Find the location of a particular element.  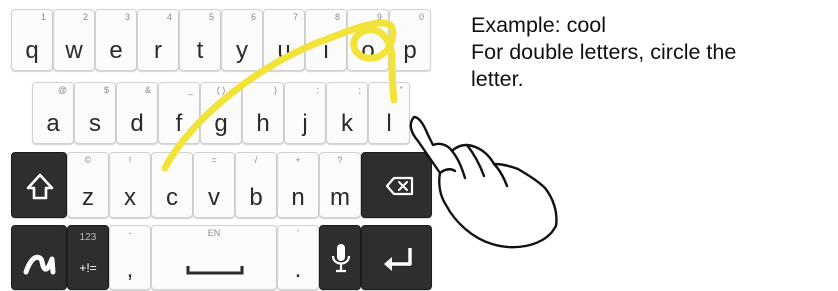

key-e: 3e is located at coordinates (116, 40).